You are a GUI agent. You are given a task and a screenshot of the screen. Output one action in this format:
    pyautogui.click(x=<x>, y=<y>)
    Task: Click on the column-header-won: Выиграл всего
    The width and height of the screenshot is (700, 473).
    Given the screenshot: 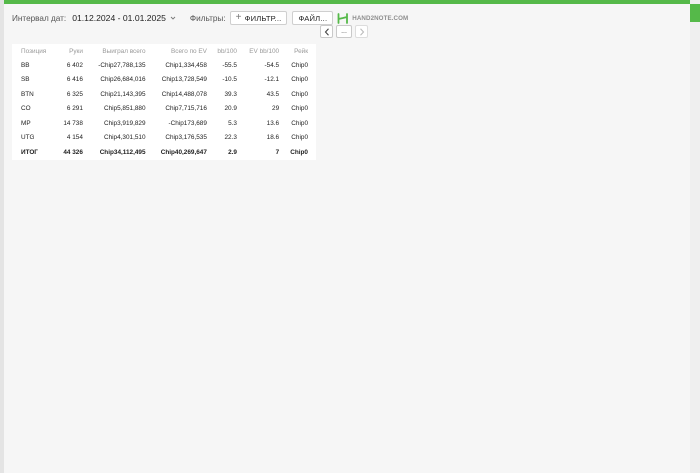 What is the action you would take?
    pyautogui.click(x=117, y=51)
    